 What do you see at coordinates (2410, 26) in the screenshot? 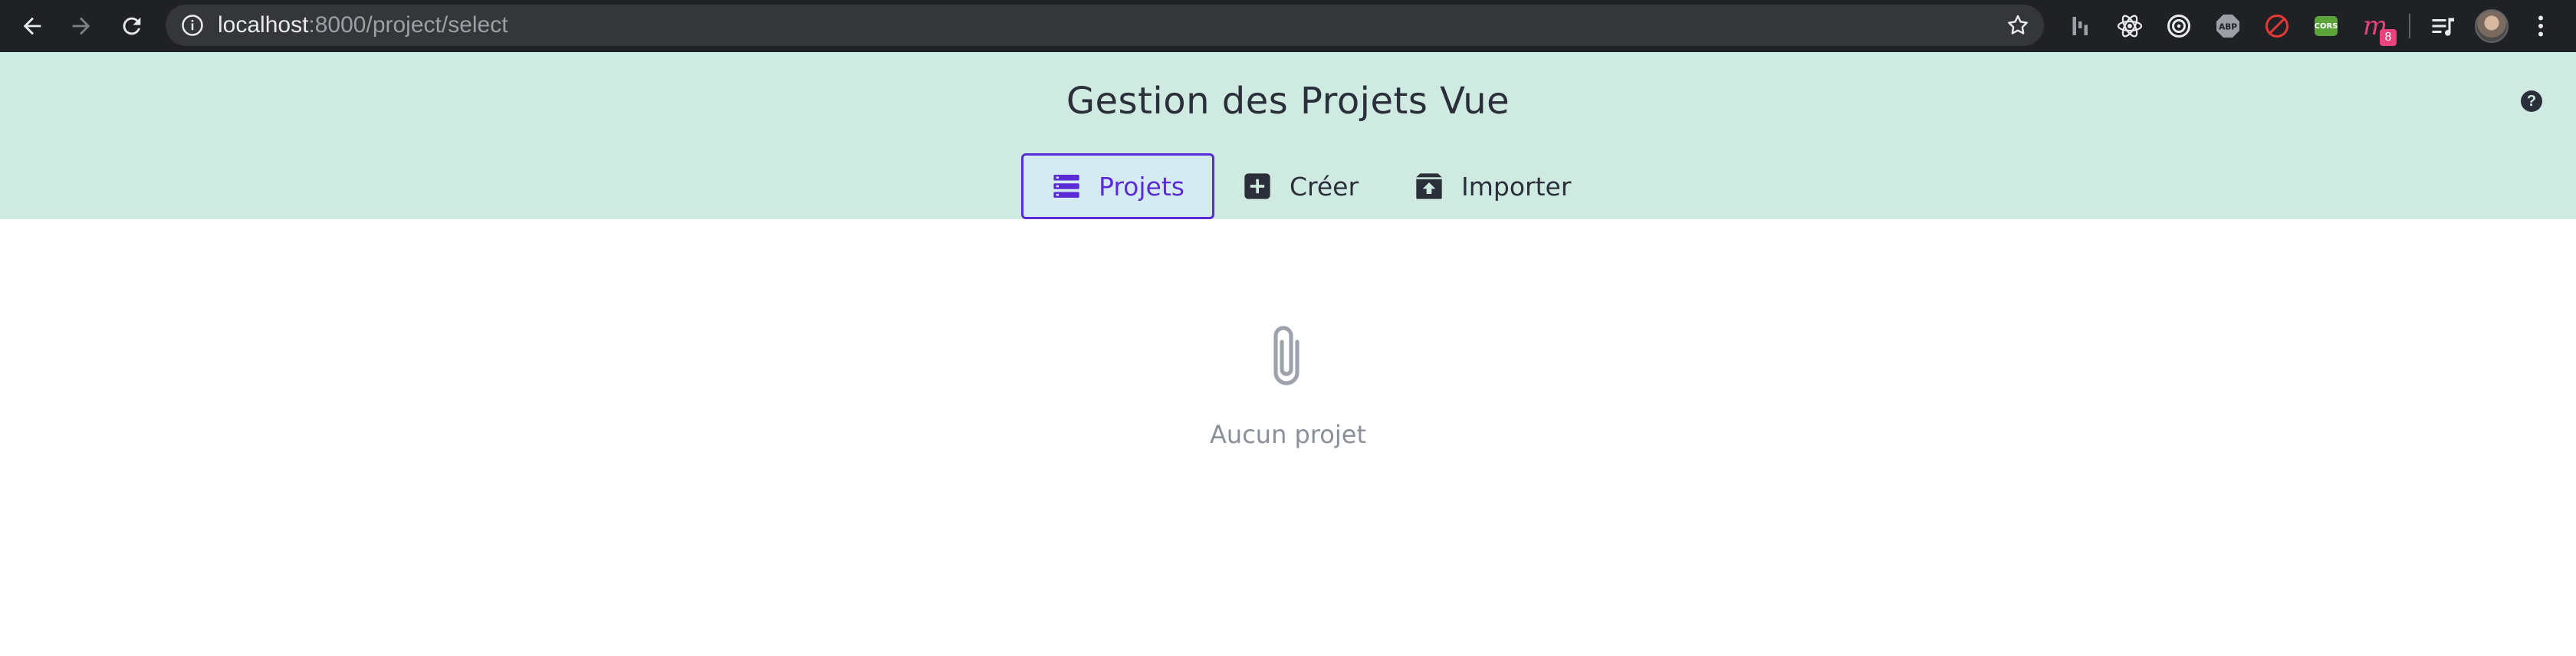
I see `toolbar-divider` at bounding box center [2410, 26].